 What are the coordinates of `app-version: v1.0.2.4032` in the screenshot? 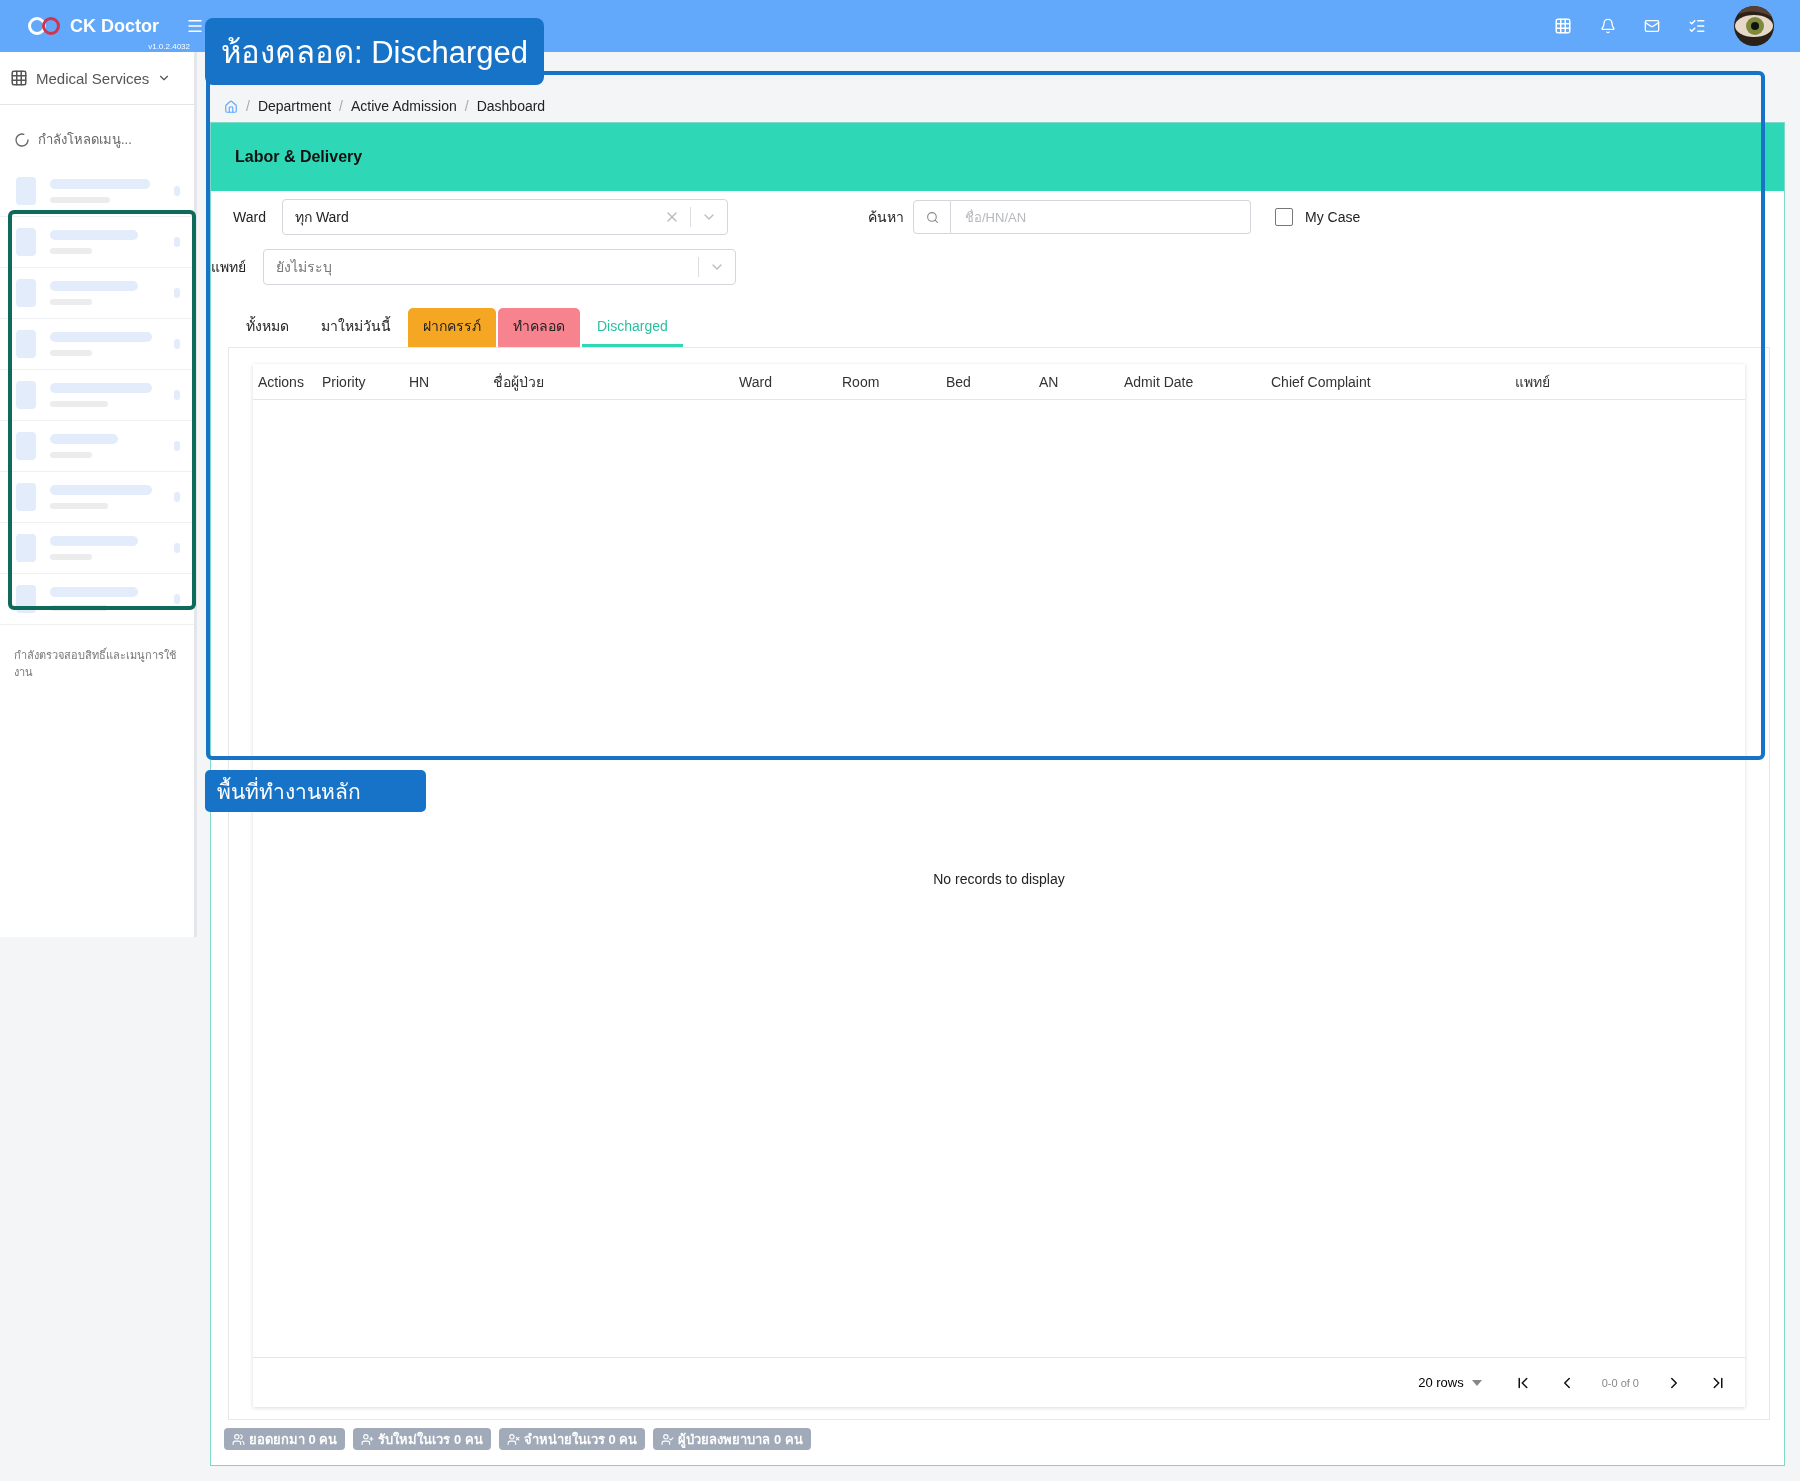 It's located at (169, 46).